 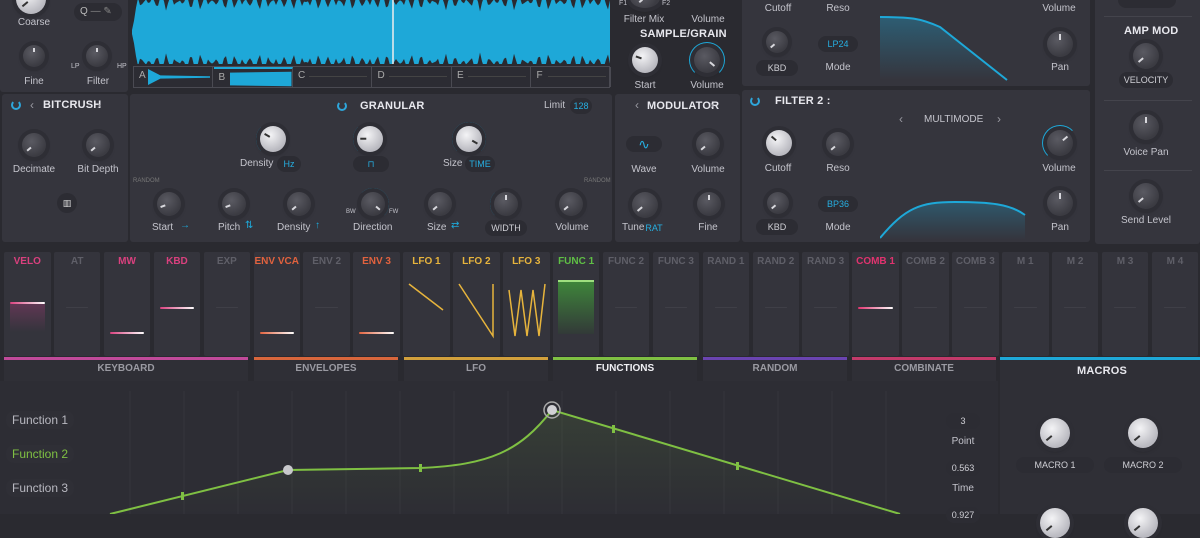 I want to click on tune-knob, so click(x=645, y=205).